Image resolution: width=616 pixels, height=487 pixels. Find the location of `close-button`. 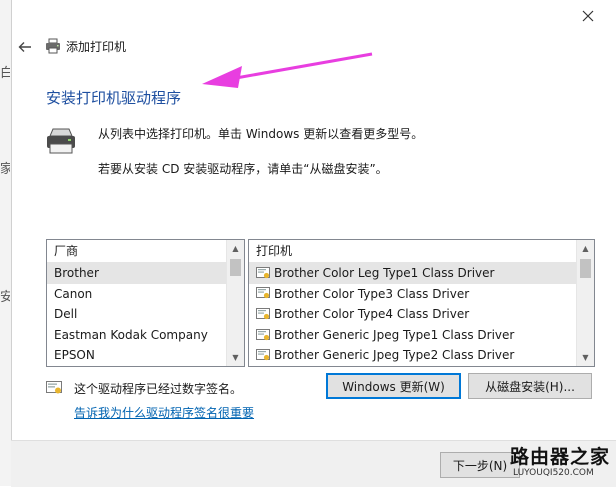

close-button is located at coordinates (588, 16).